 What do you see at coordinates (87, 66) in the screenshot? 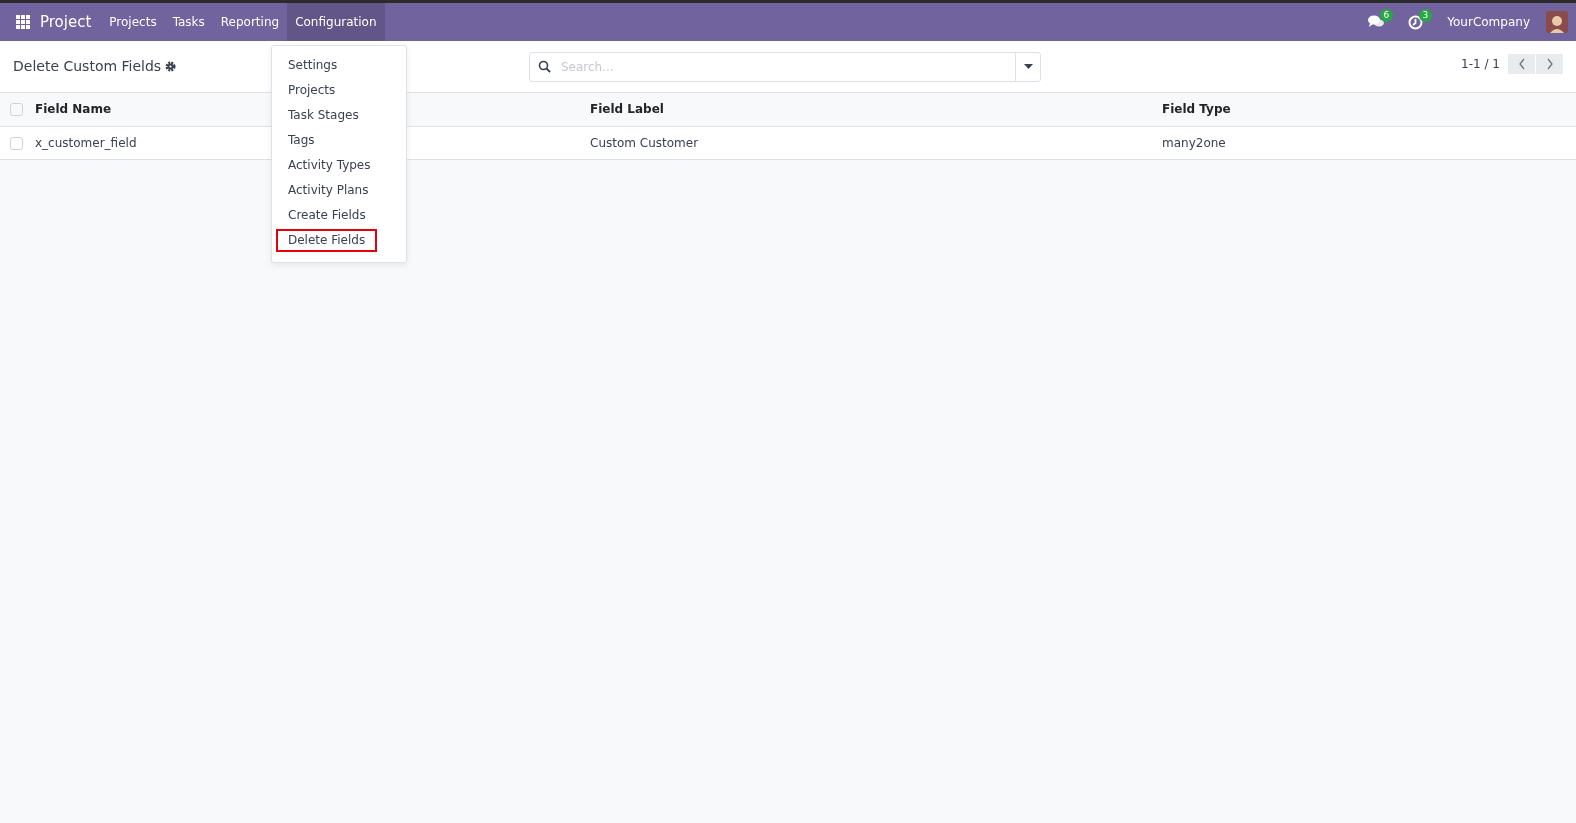
I see `page-title: Delete Custom Fields` at bounding box center [87, 66].